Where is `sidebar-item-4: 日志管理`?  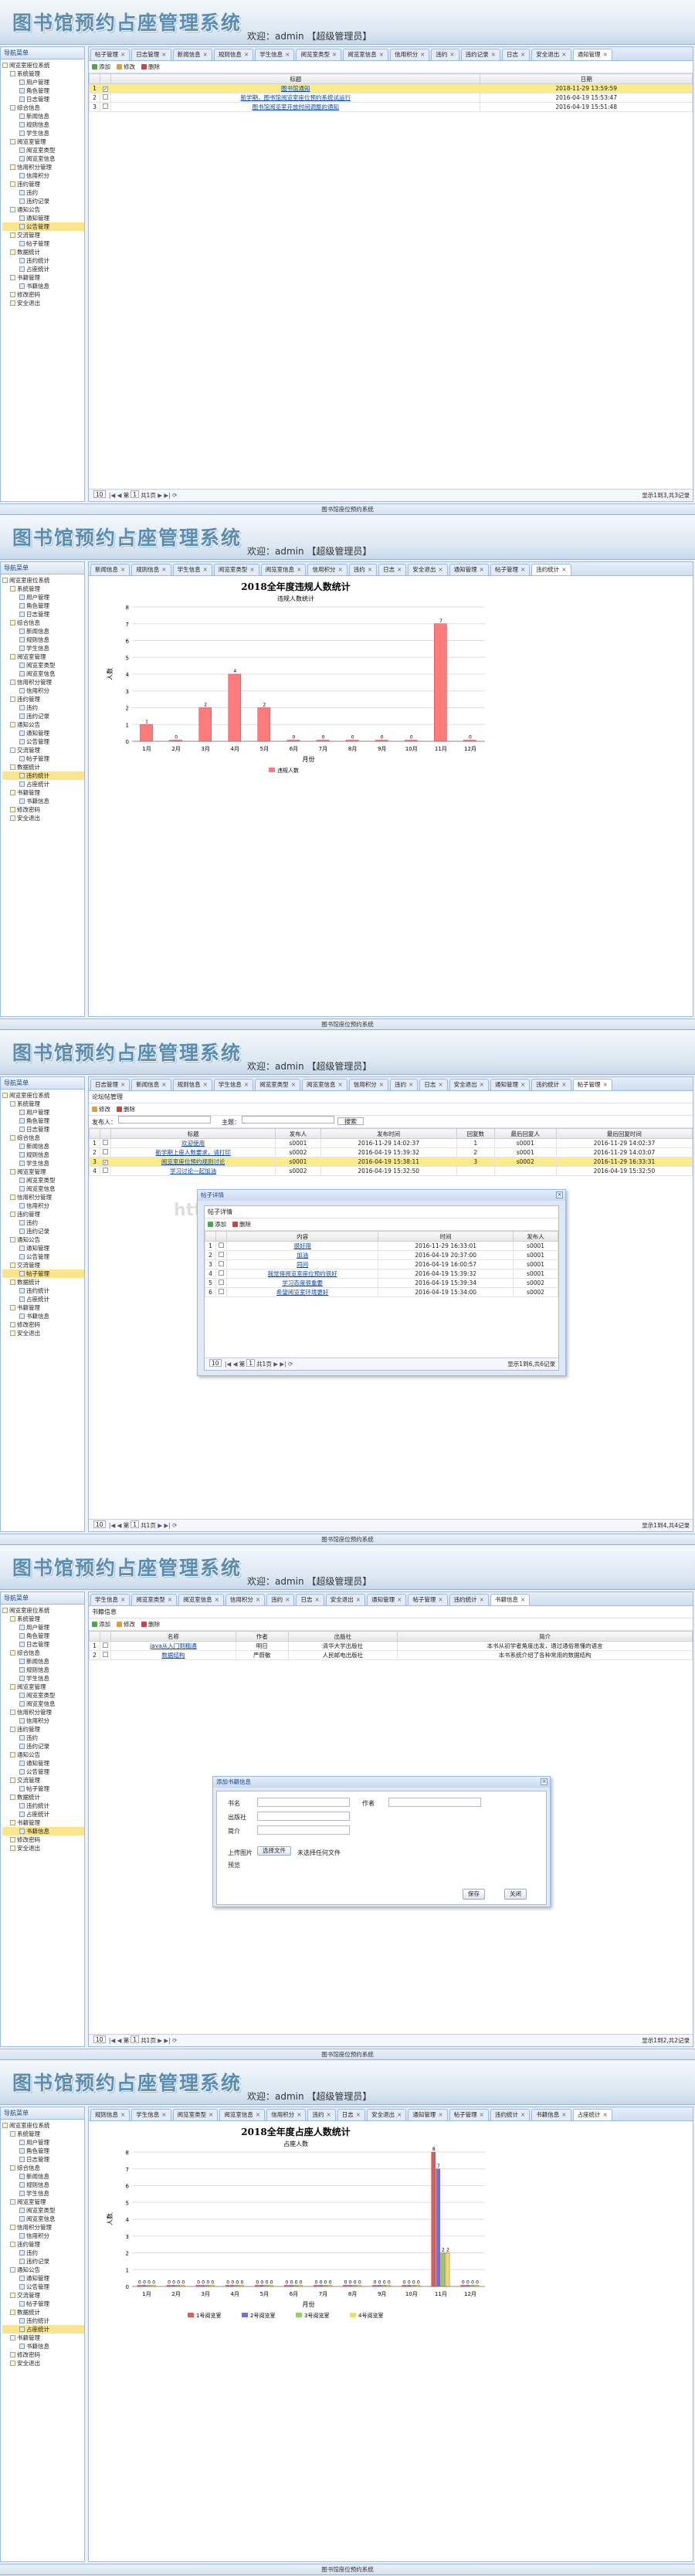 sidebar-item-4: 日志管理 is located at coordinates (43, 99).